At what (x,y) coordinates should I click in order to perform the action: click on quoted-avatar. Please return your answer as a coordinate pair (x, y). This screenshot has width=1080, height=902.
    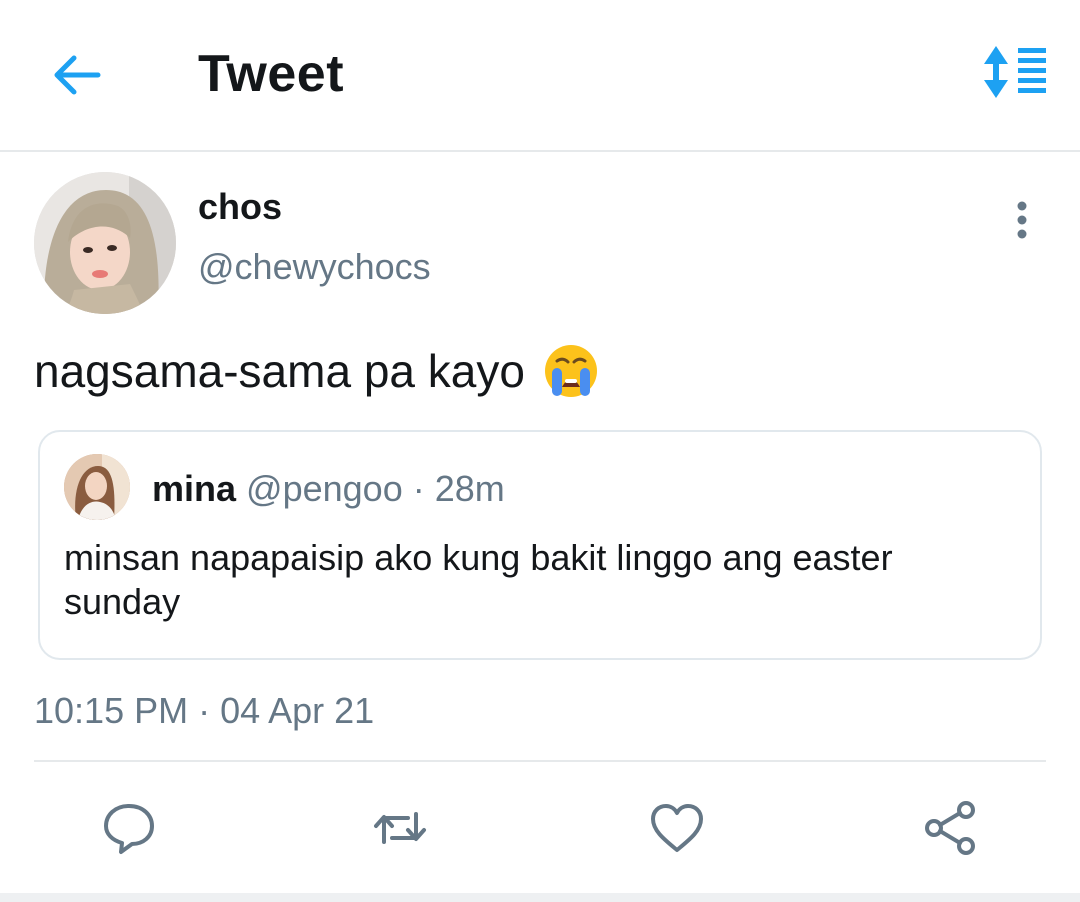
    Looking at the image, I should click on (97, 487).